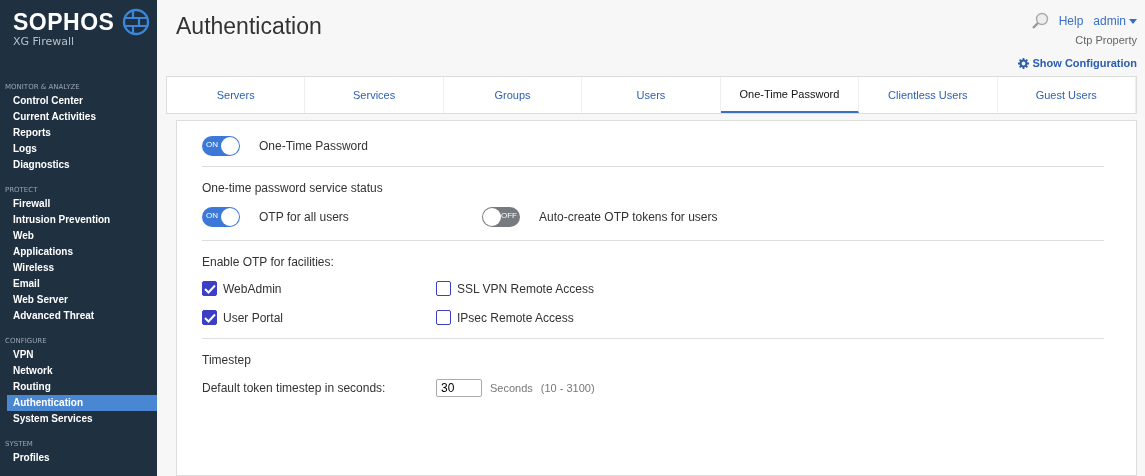 Image resolution: width=1145 pixels, height=476 pixels. Describe the element at coordinates (78, 419) in the screenshot. I see `nav-item: System Services` at that location.